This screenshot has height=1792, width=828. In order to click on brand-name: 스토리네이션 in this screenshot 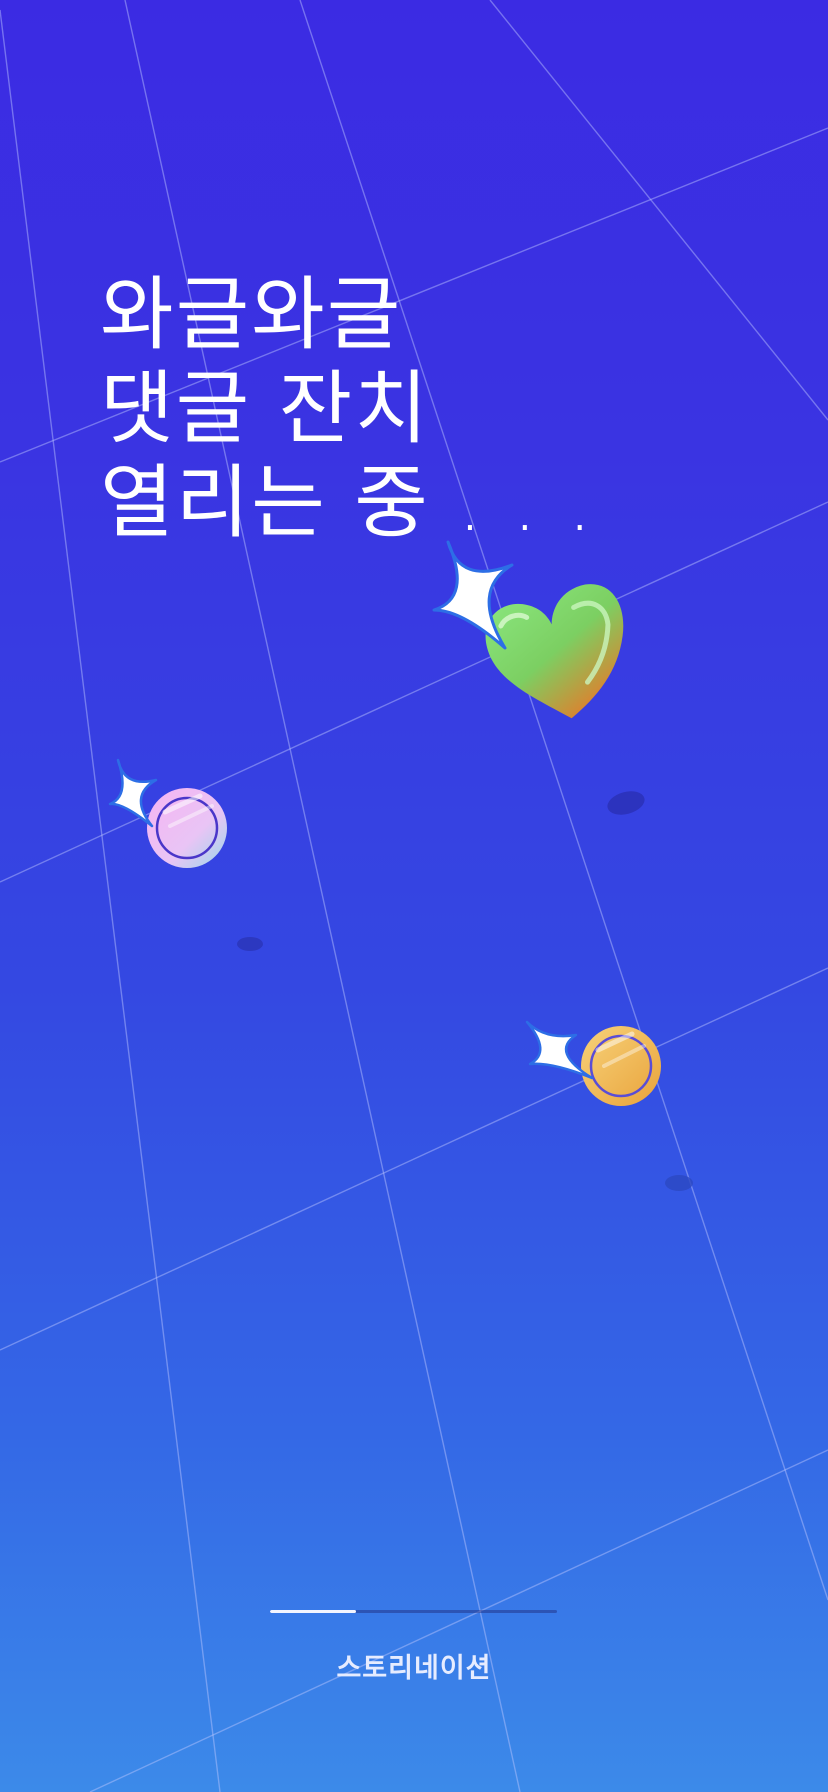, I will do `click(414, 1668)`.